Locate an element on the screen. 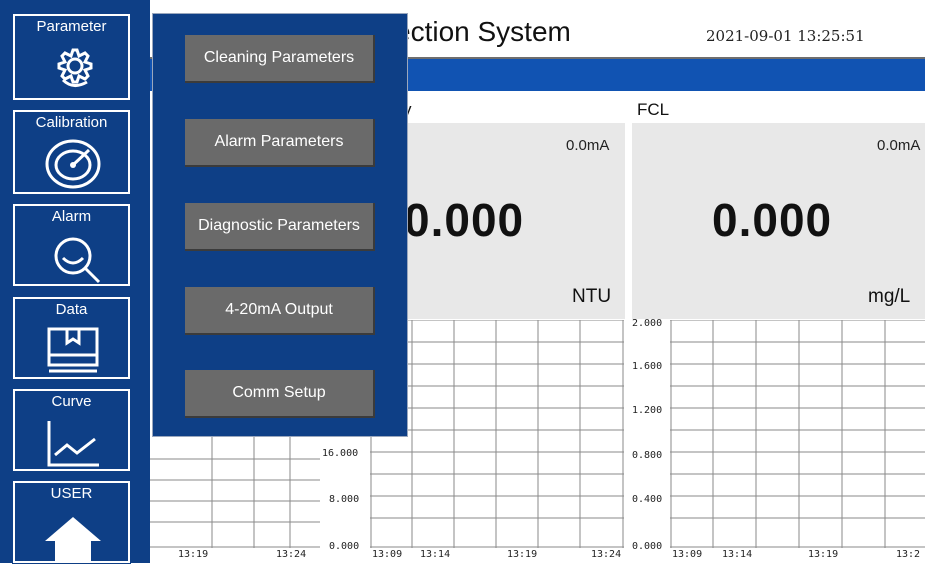 Image resolution: width=925 pixels, height=565 pixels. y-tick: 0.800 is located at coordinates (647, 455).